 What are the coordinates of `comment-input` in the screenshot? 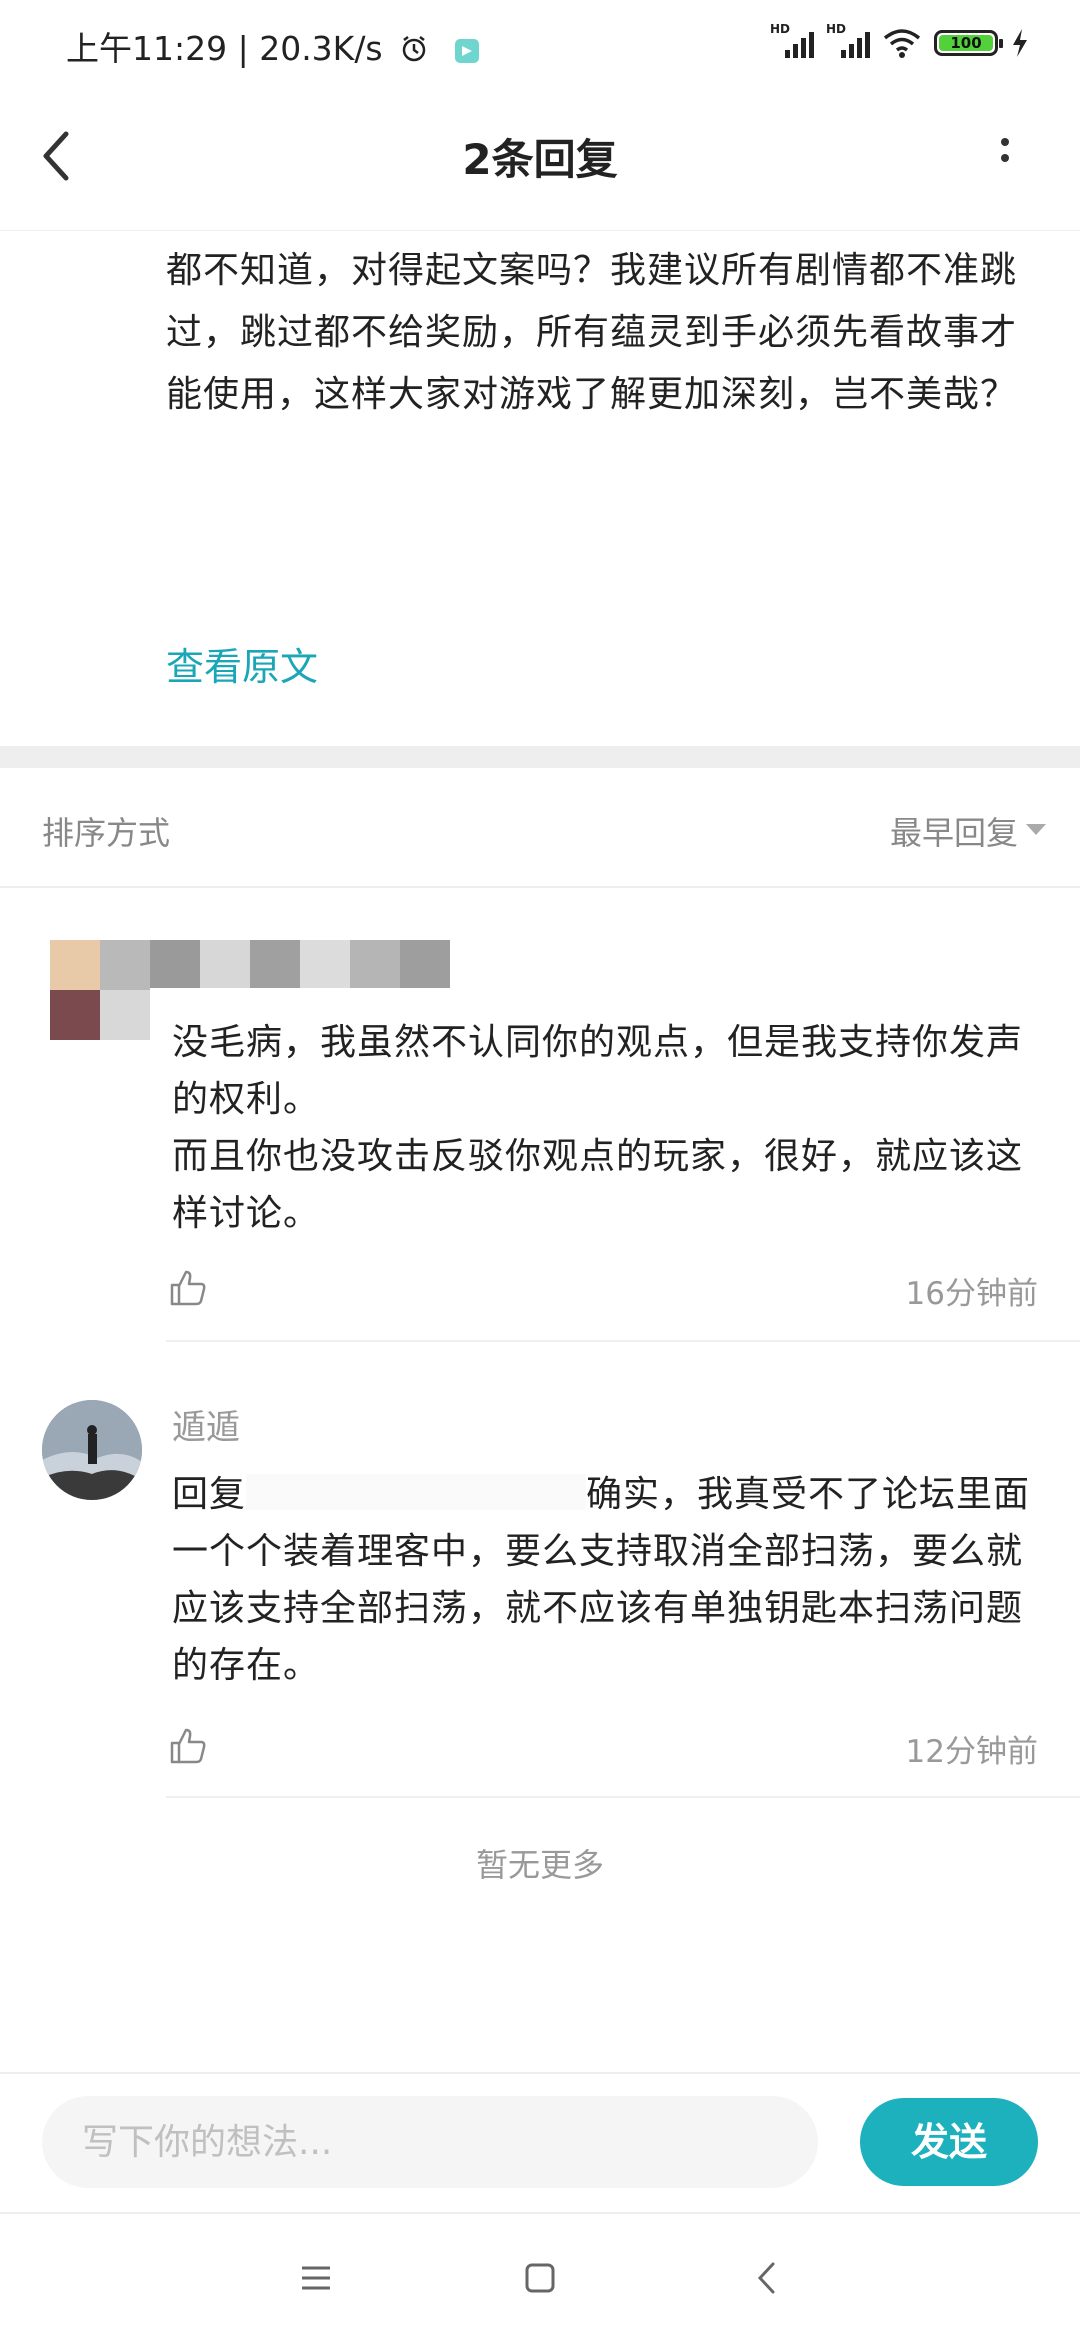 It's located at (430, 2142).